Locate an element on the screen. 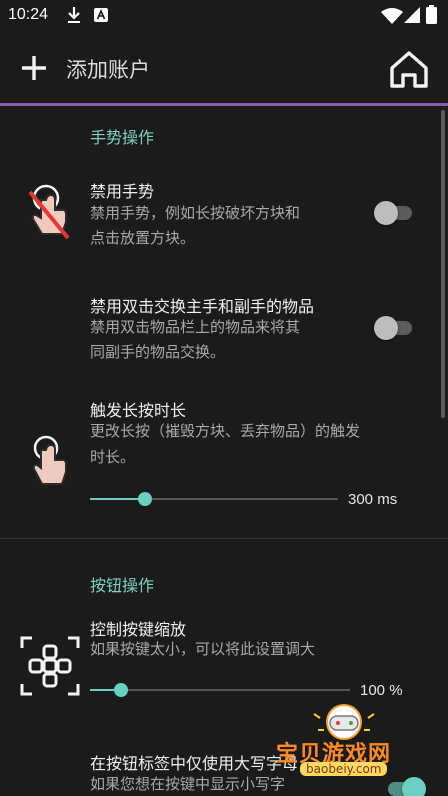 The width and height of the screenshot is (448, 796). cellular-signal-icon is located at coordinates (412, 15).